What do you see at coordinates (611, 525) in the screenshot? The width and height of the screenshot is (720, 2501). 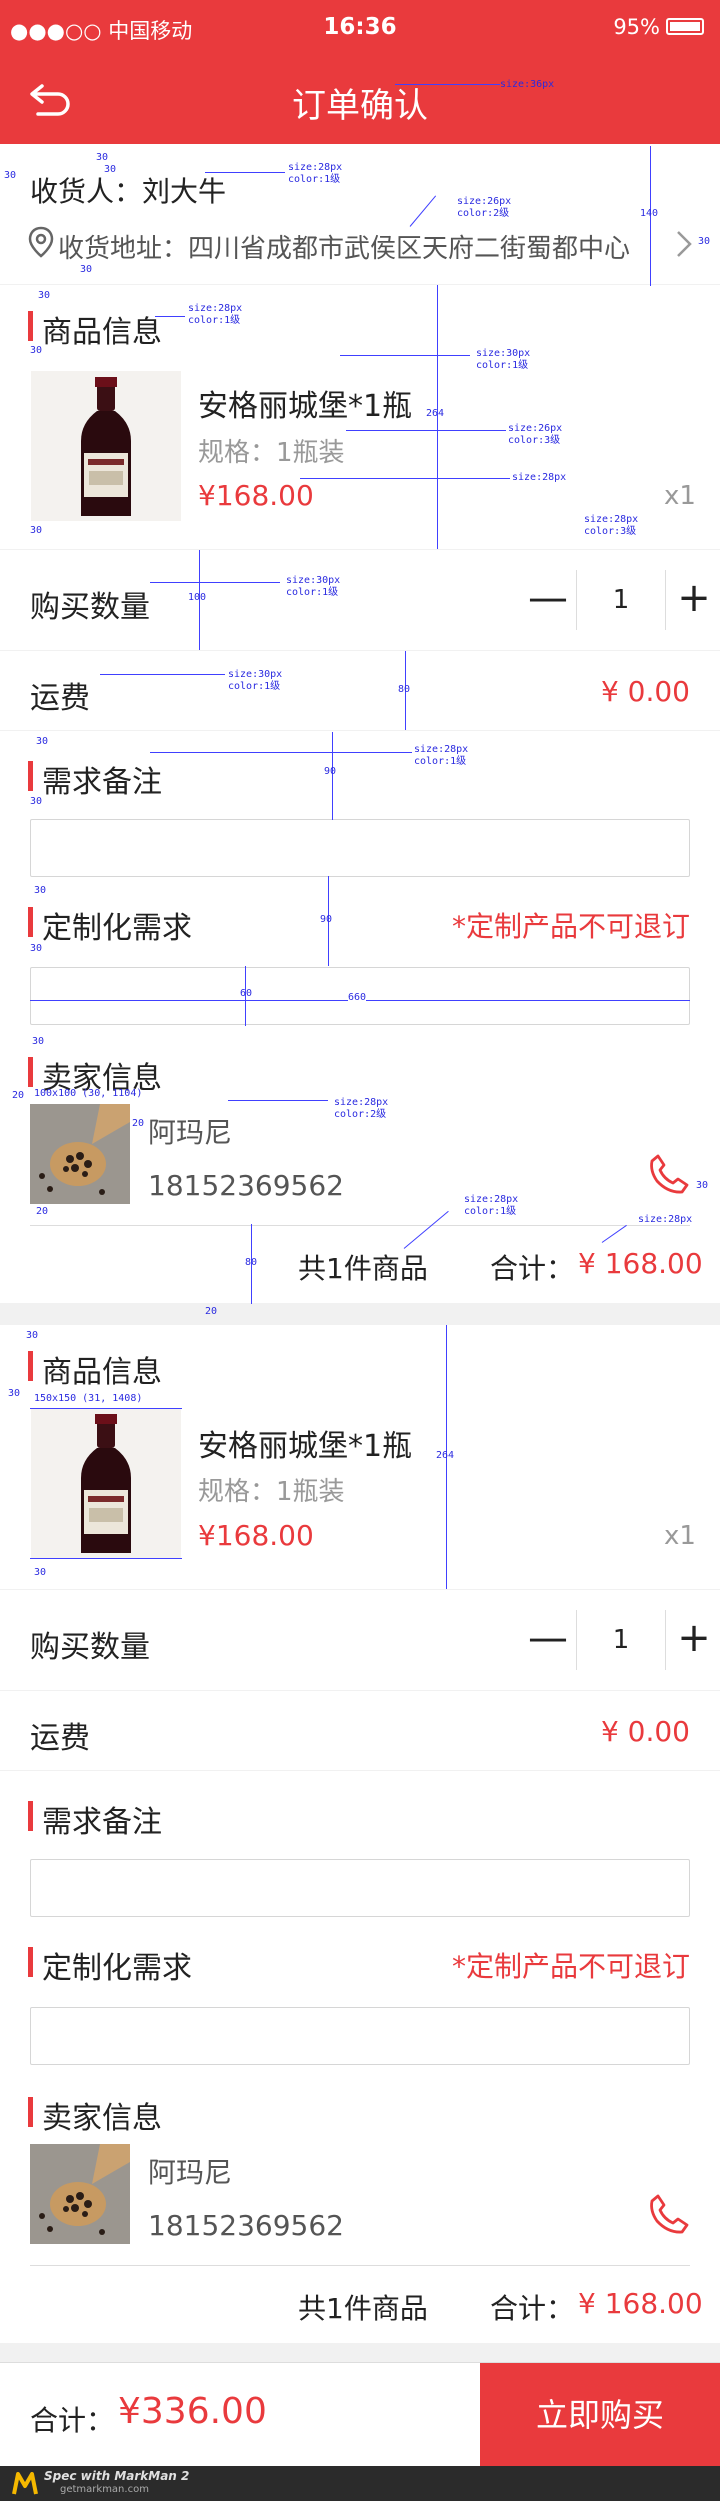 I see `annotation: size:28px color:3级` at bounding box center [611, 525].